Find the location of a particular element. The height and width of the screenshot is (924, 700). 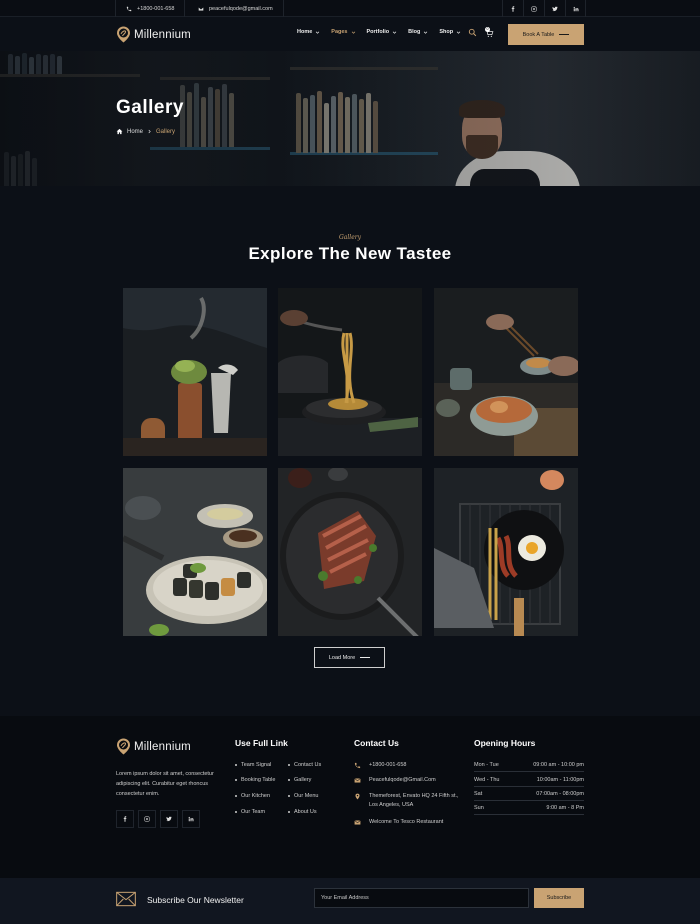

nav-pages: Pages is located at coordinates (343, 32).